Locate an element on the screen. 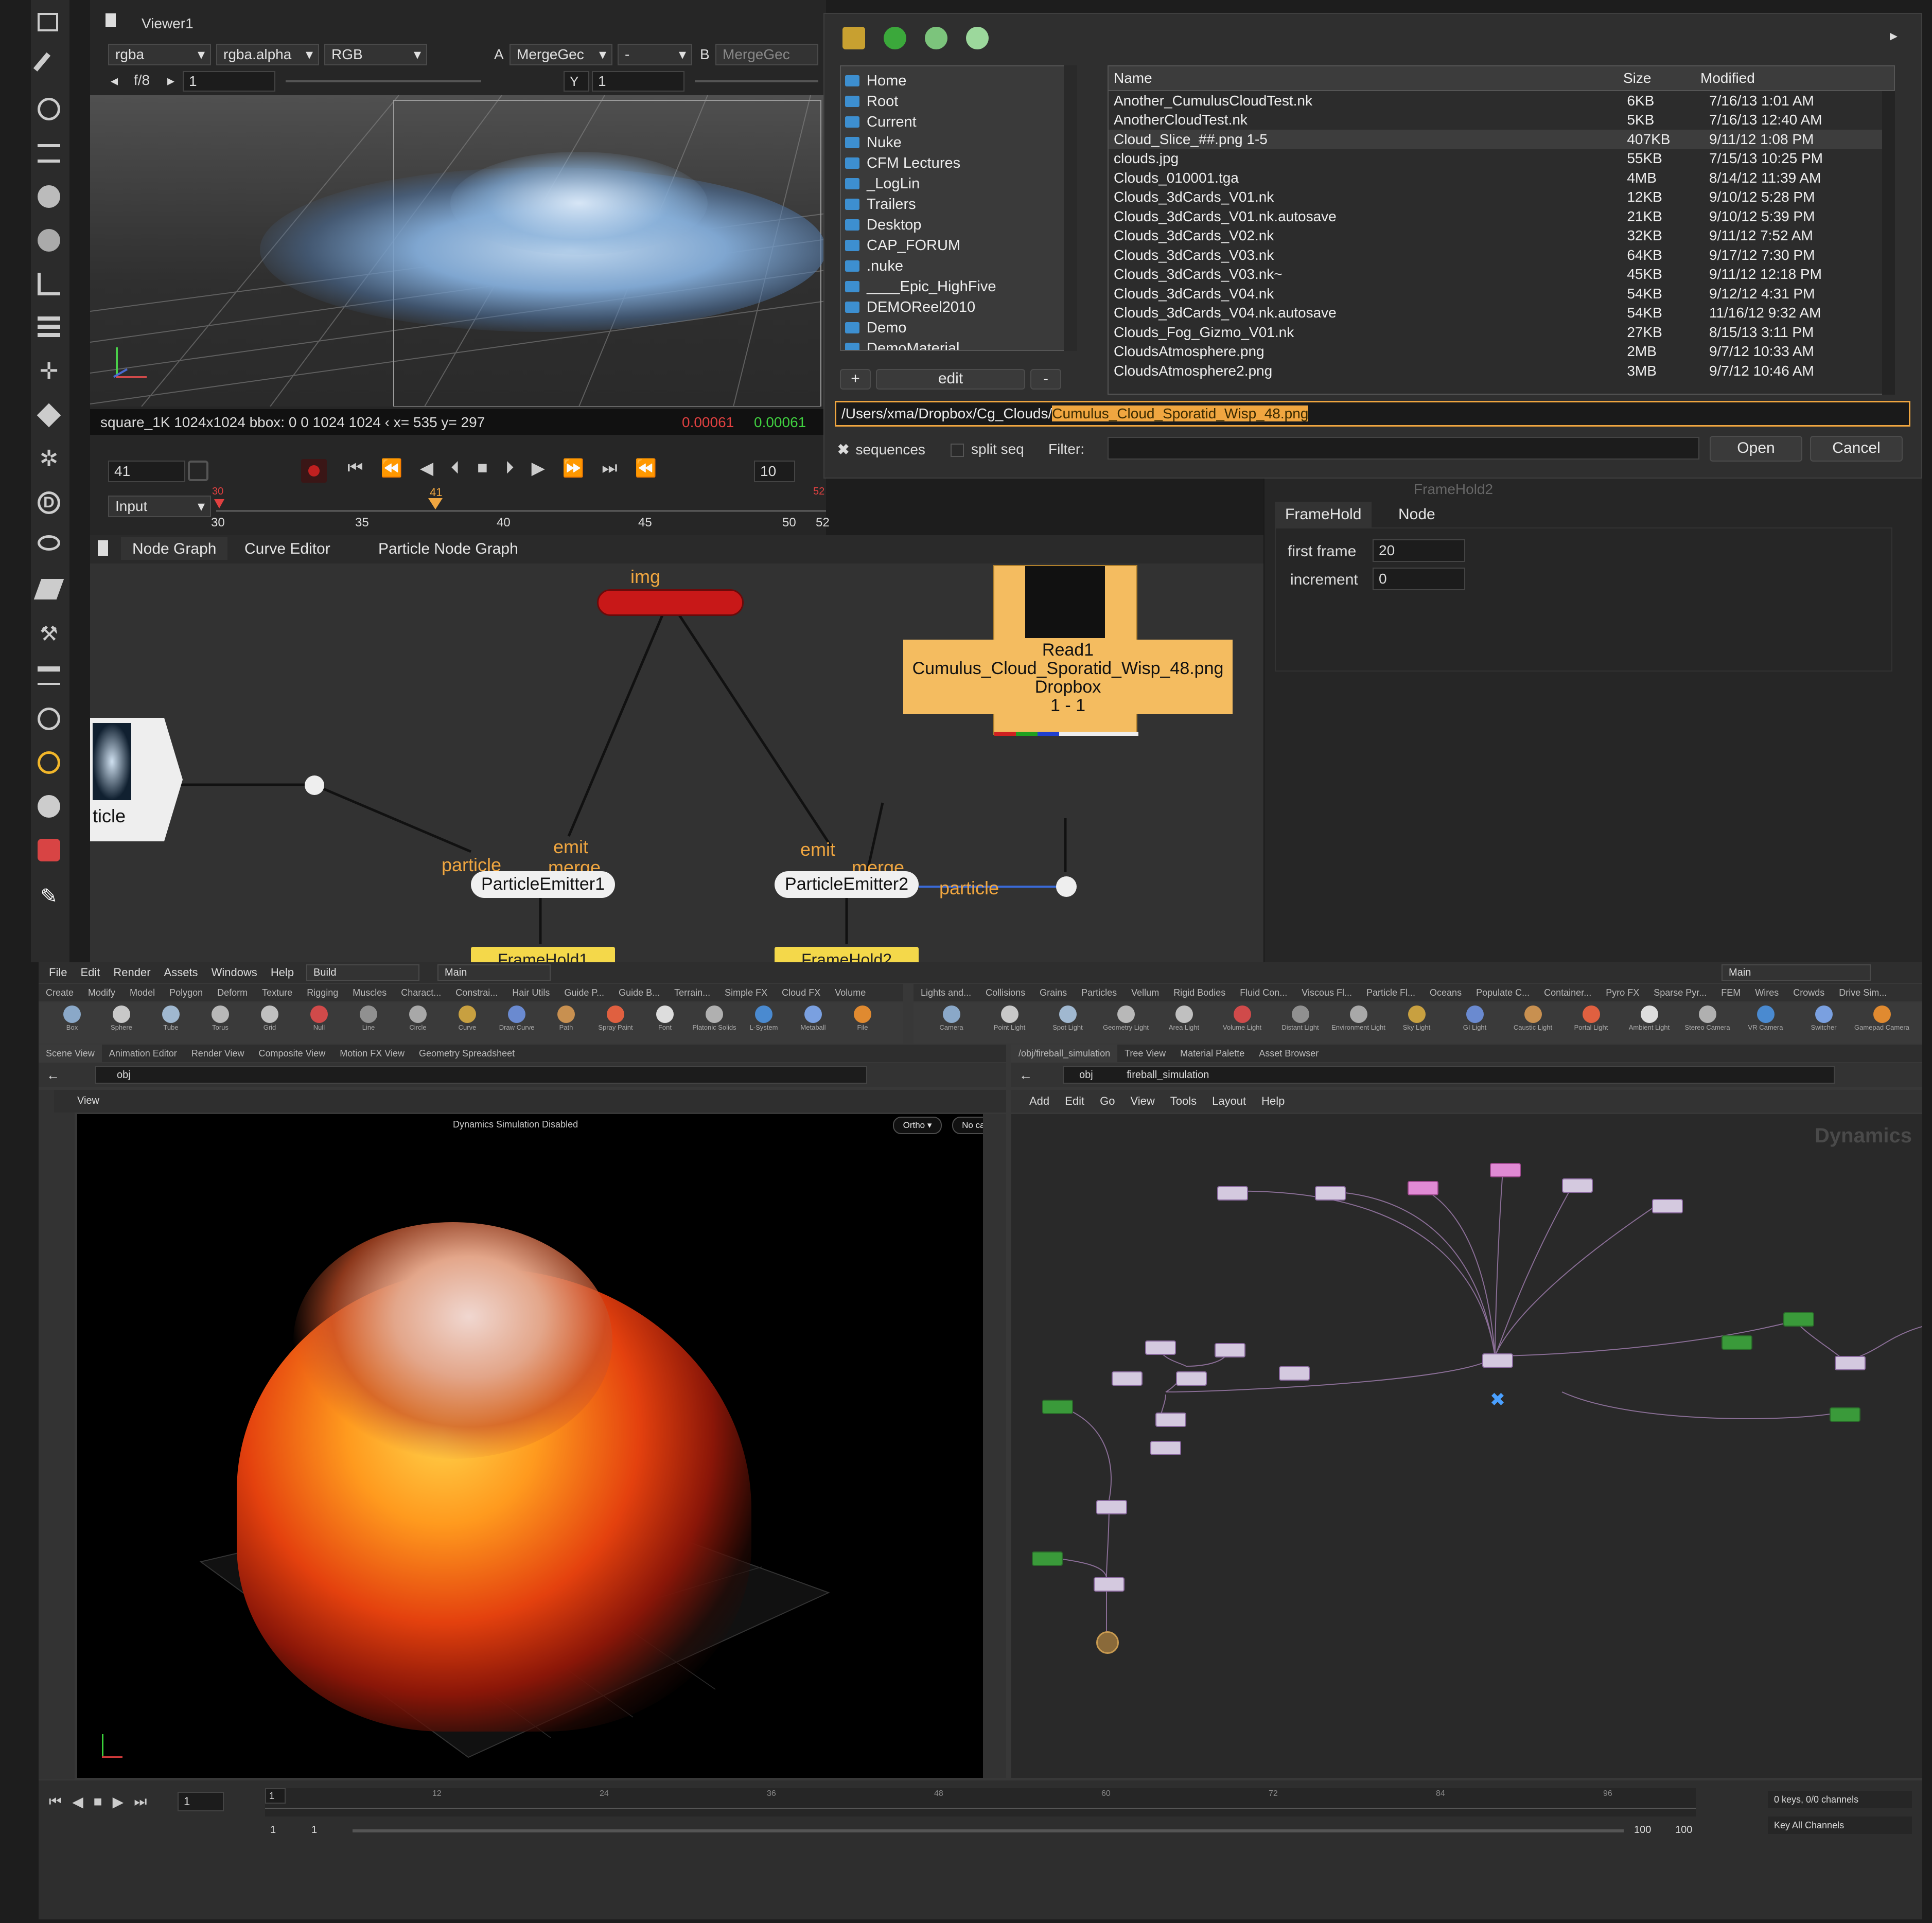 The width and height of the screenshot is (1932, 1923). frame-field: 41 is located at coordinates (146, 471).